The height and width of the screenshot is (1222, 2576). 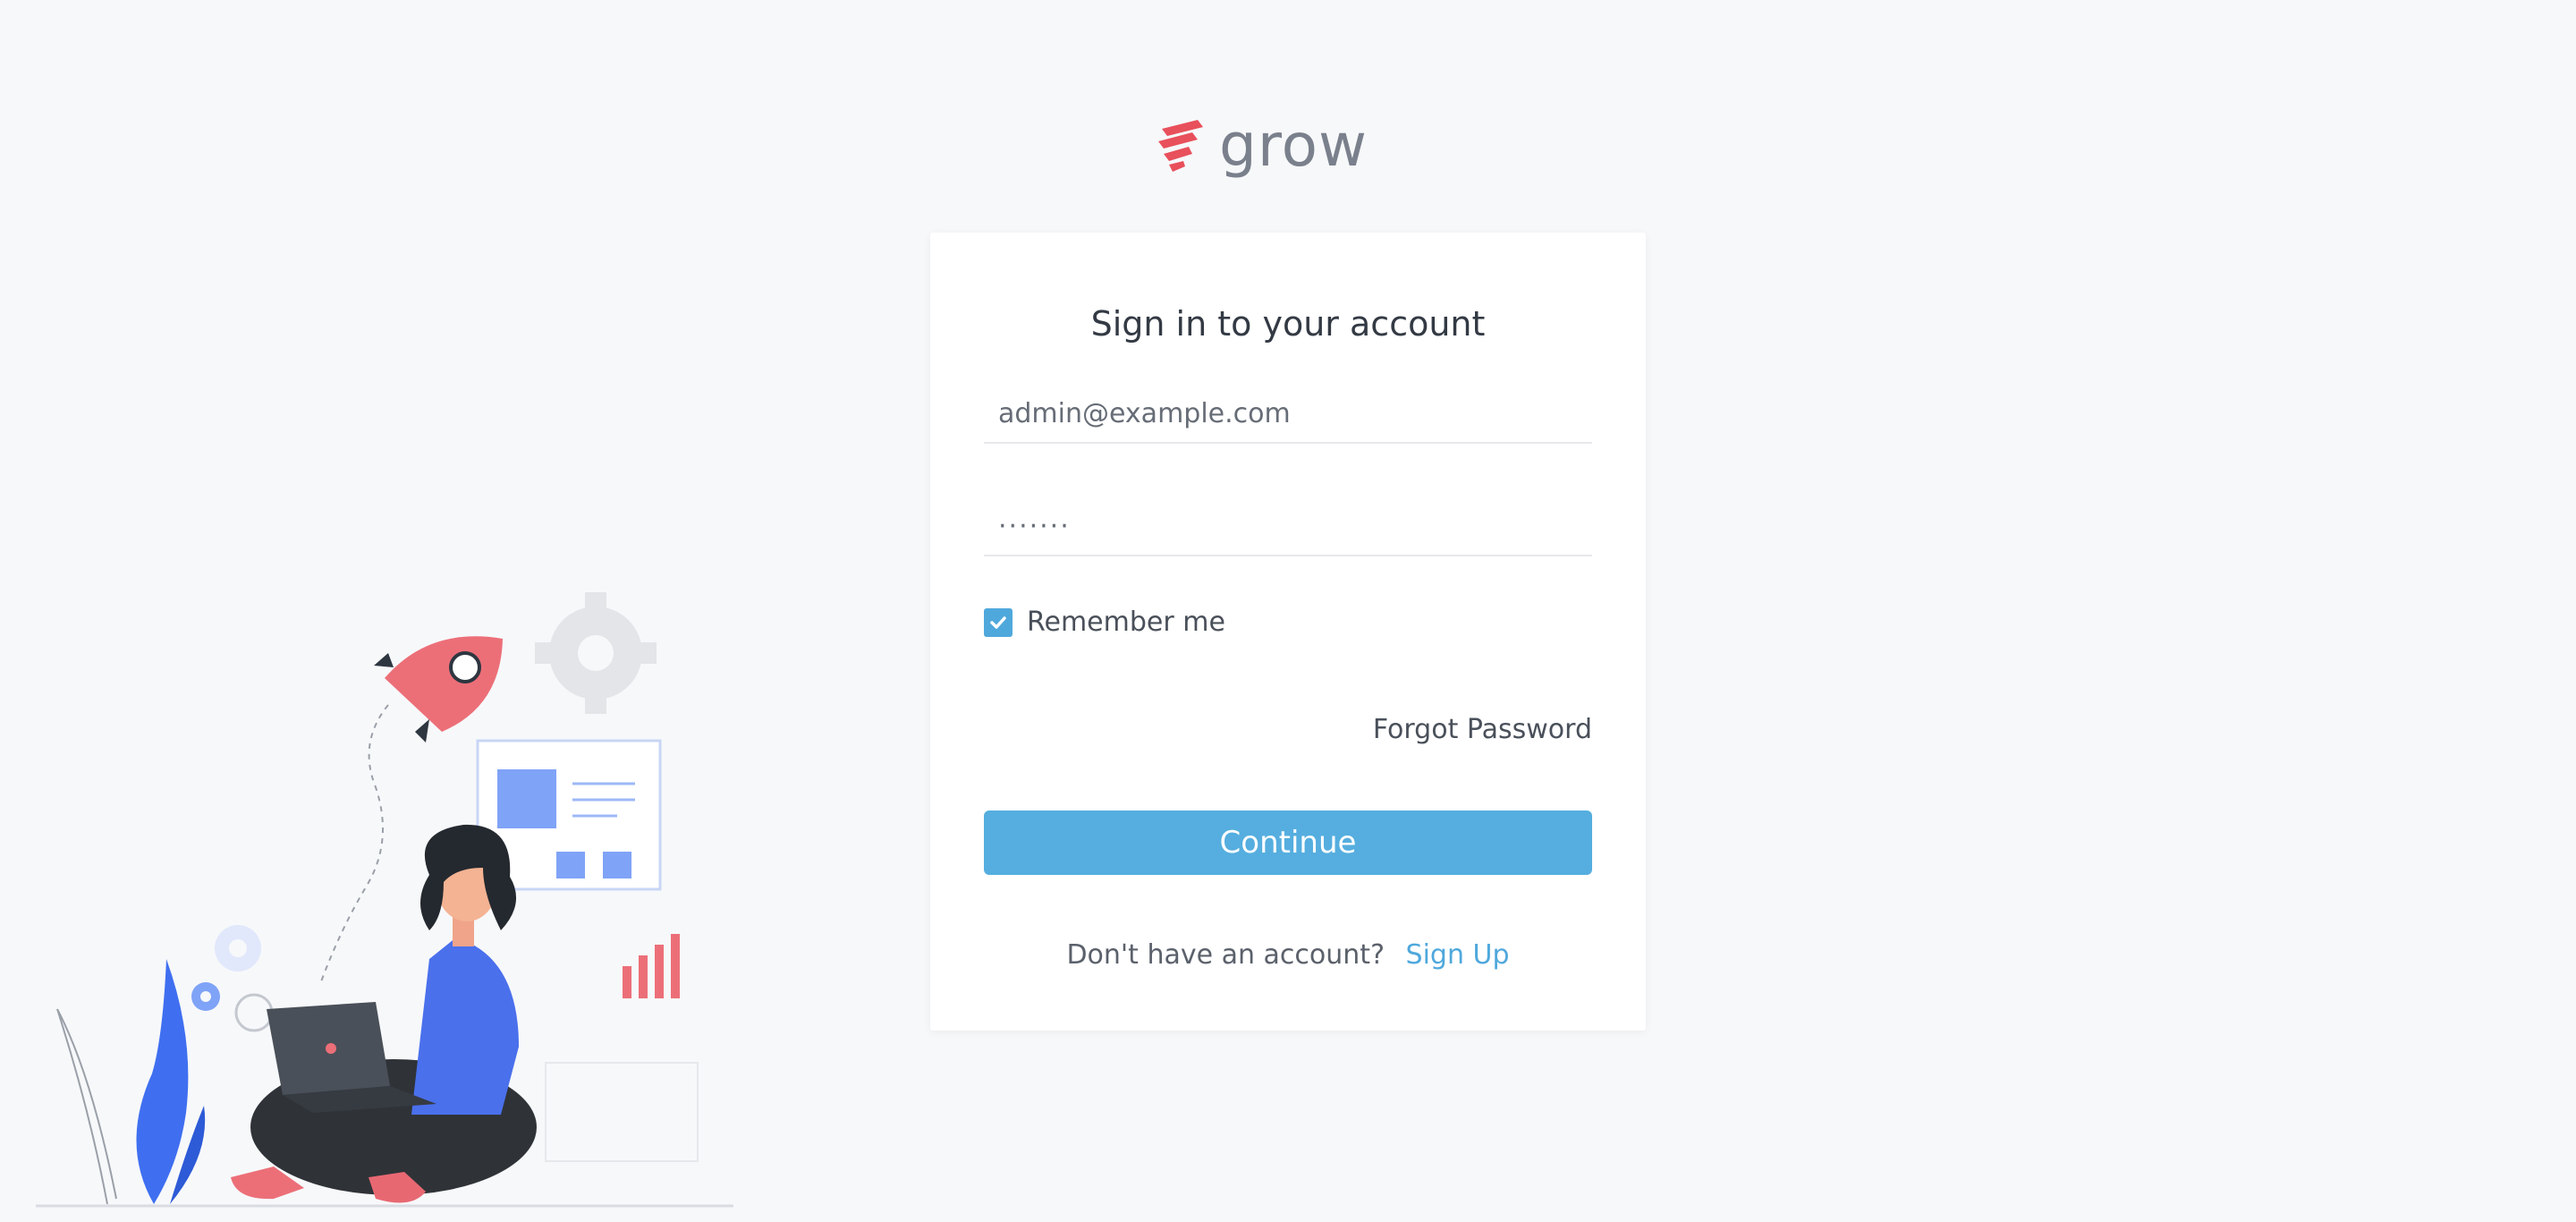 What do you see at coordinates (596, 653) in the screenshot?
I see `gear-icon` at bounding box center [596, 653].